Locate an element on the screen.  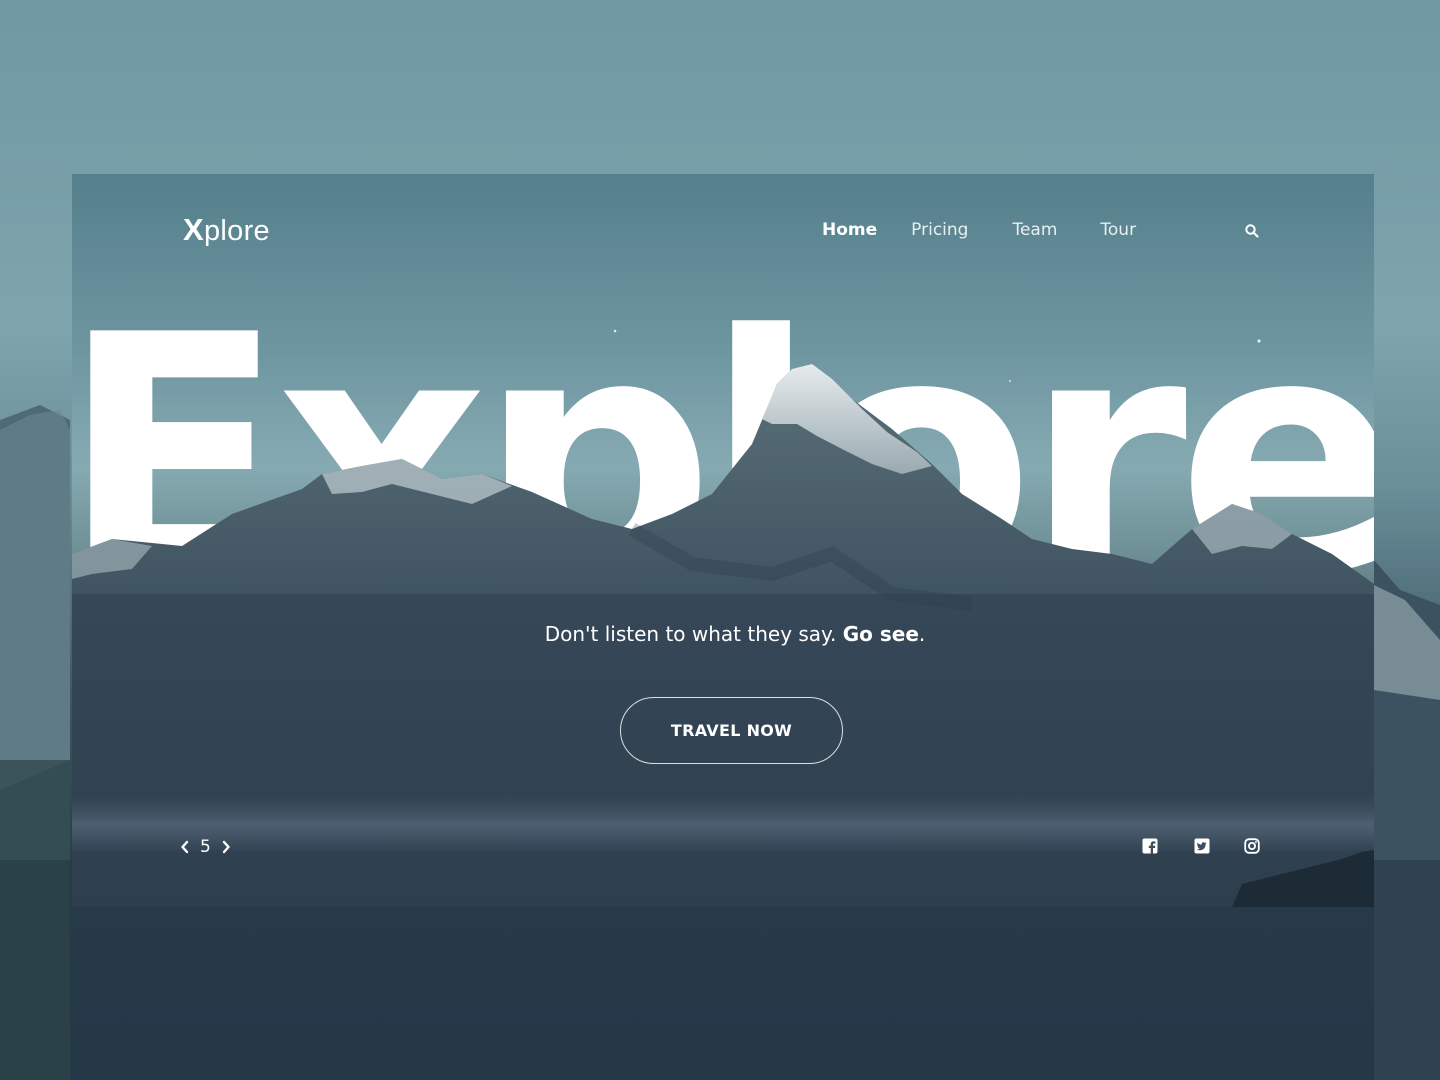
slide-number: 5 is located at coordinates (205, 847).